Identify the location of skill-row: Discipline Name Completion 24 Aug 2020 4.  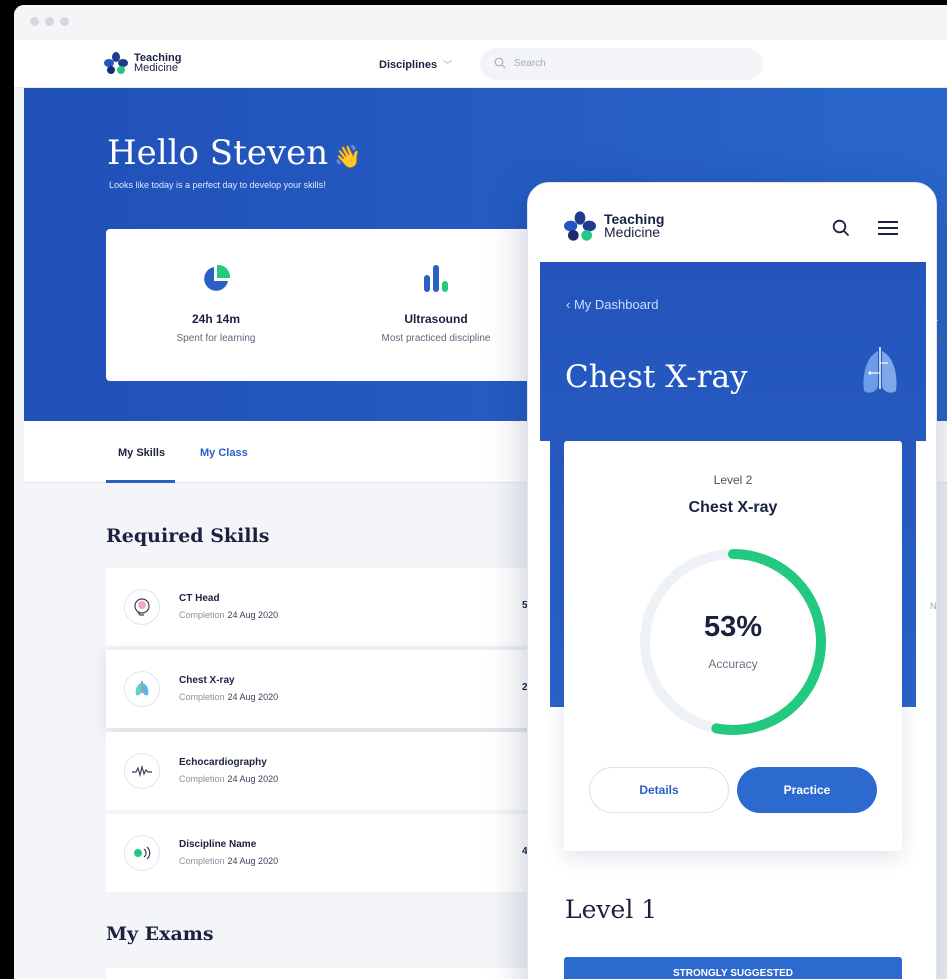
(326, 853).